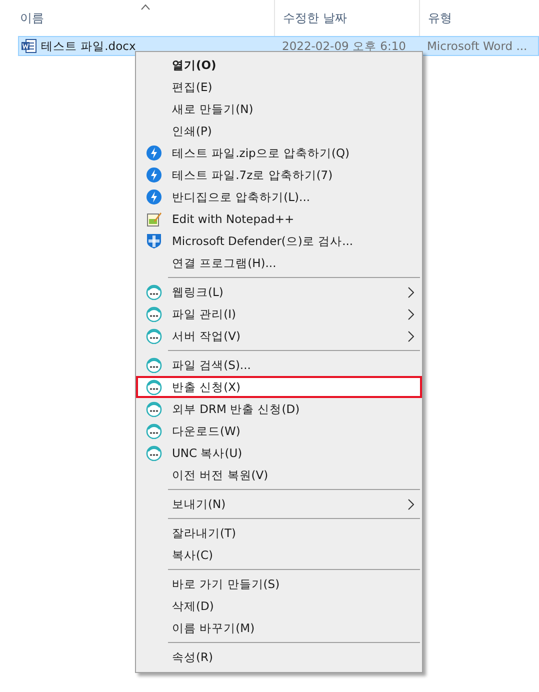 The image size is (539, 692). What do you see at coordinates (279, 555) in the screenshot?
I see `menu-item: 복사(C)` at bounding box center [279, 555].